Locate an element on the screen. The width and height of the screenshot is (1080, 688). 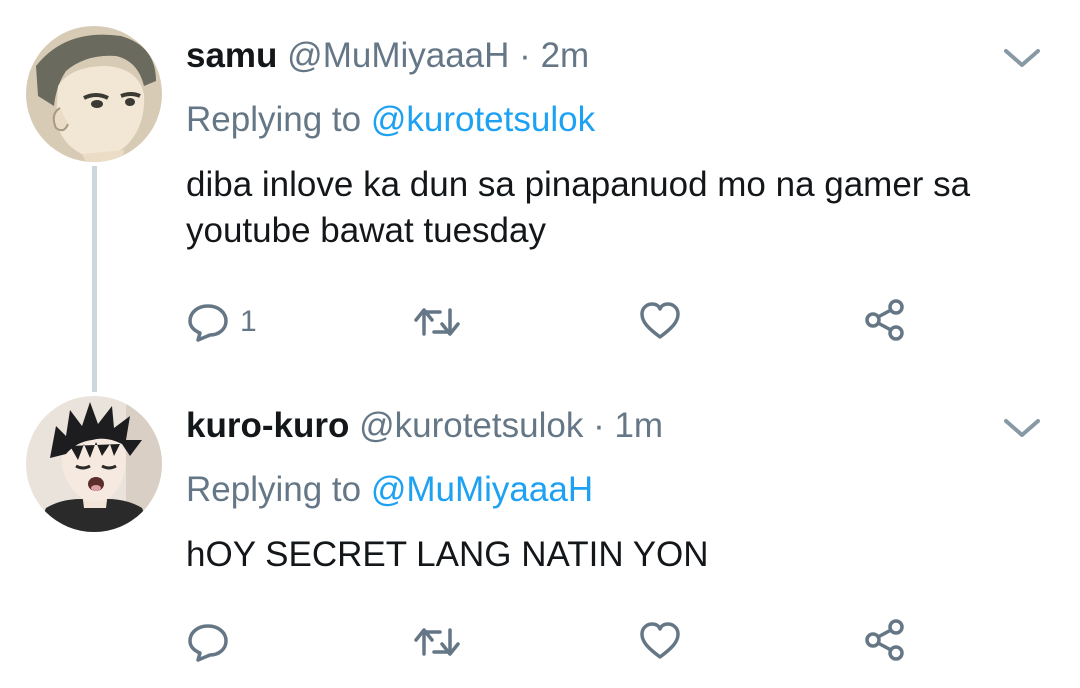
tweet-header: kuro-kuro @kurotetsulok · 1m is located at coordinates (424, 426).